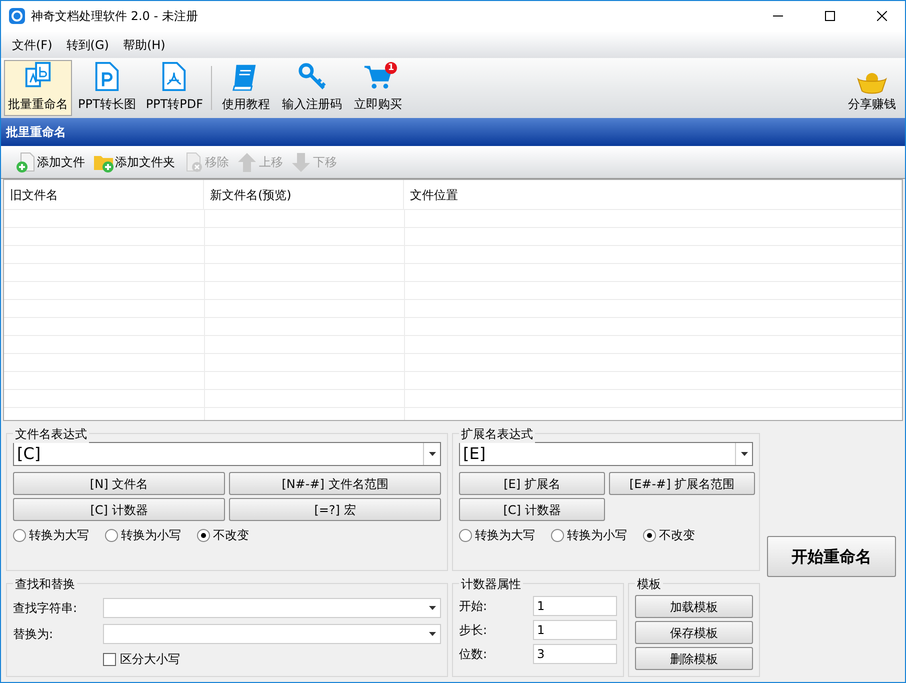 This screenshot has width=906, height=683. I want to click on ingot-icon, so click(872, 83).